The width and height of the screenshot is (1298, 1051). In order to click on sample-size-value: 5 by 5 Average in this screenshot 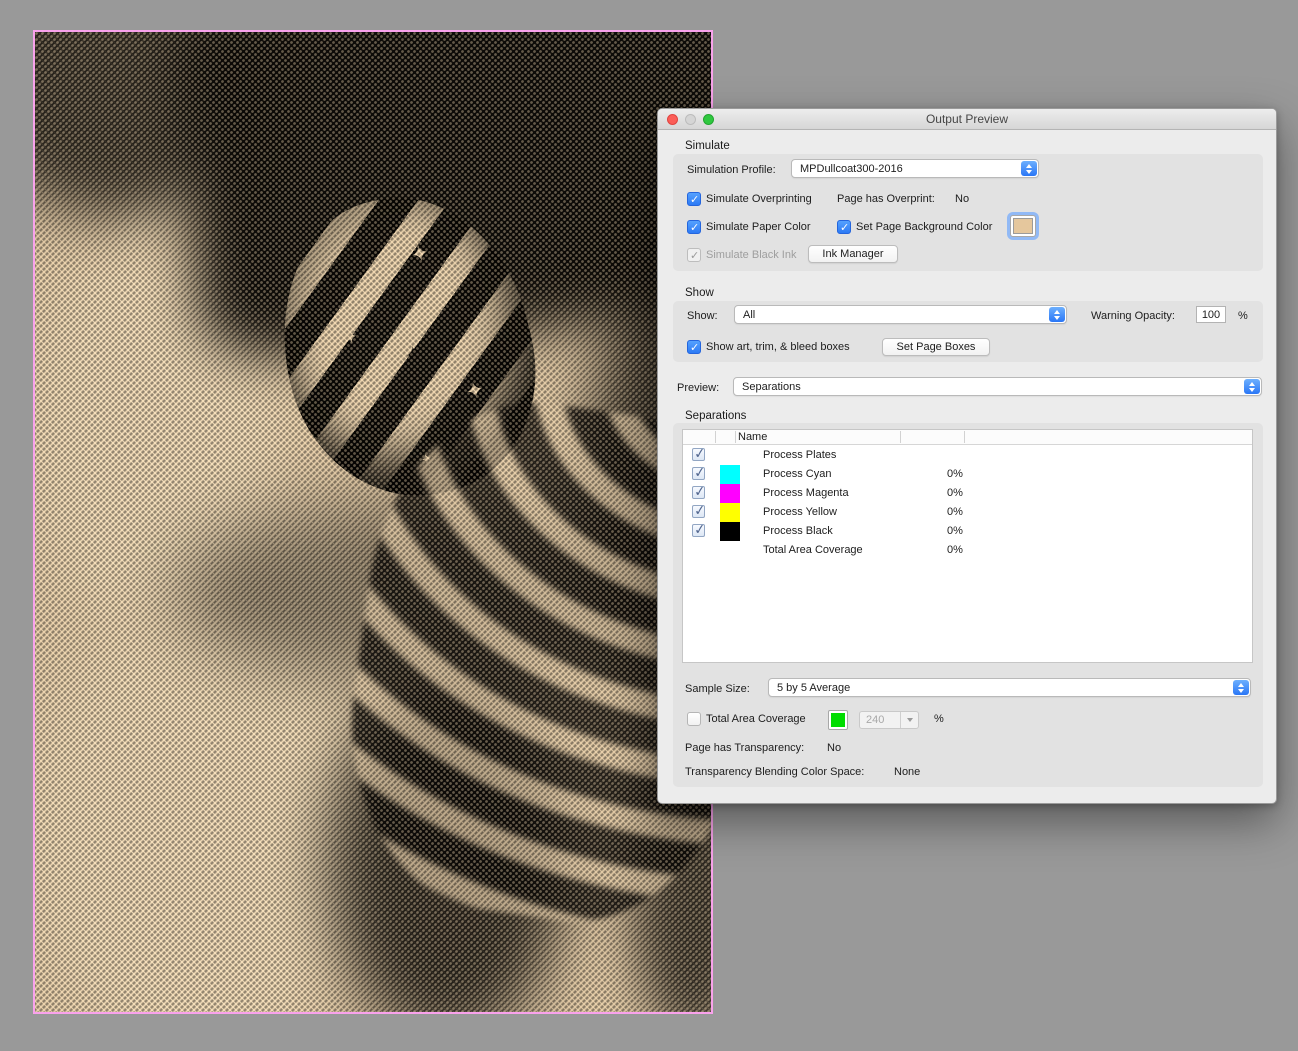, I will do `click(814, 687)`.